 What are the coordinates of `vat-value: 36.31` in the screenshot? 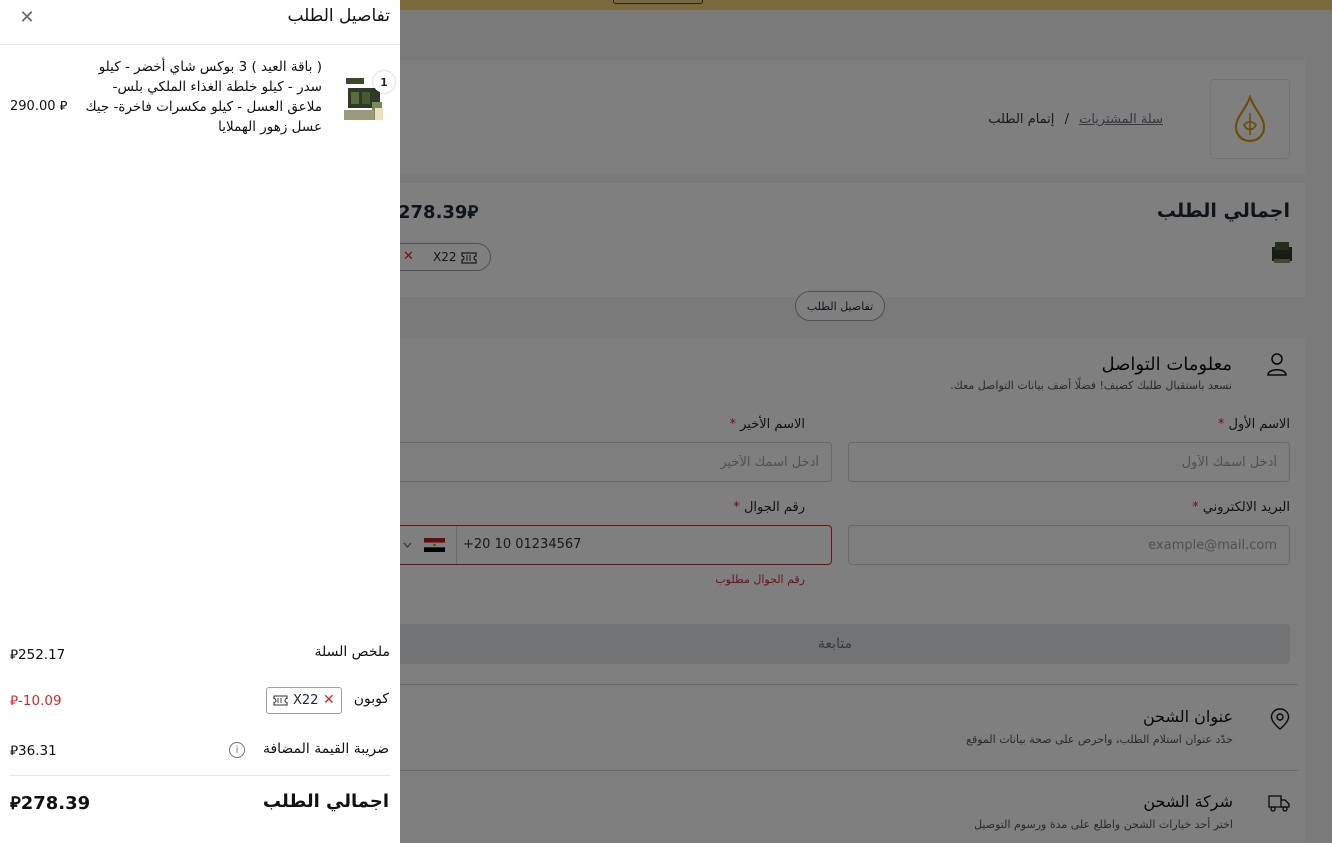 It's located at (33, 750).